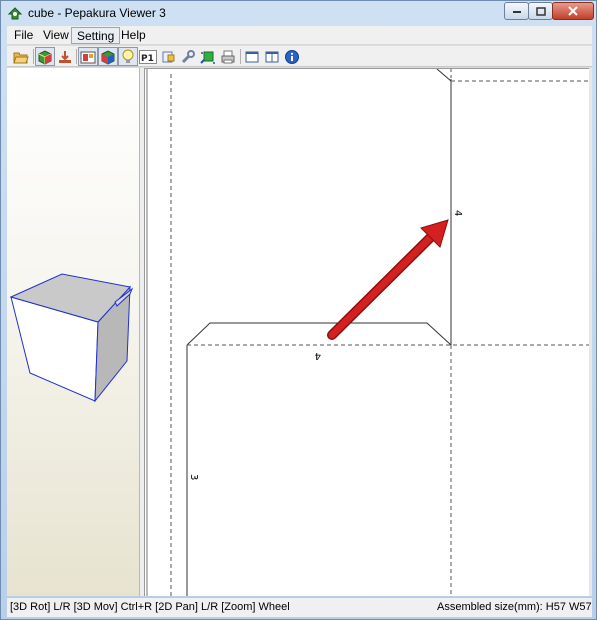  What do you see at coordinates (96, 35) in the screenshot?
I see `menu-setting: Setting` at bounding box center [96, 35].